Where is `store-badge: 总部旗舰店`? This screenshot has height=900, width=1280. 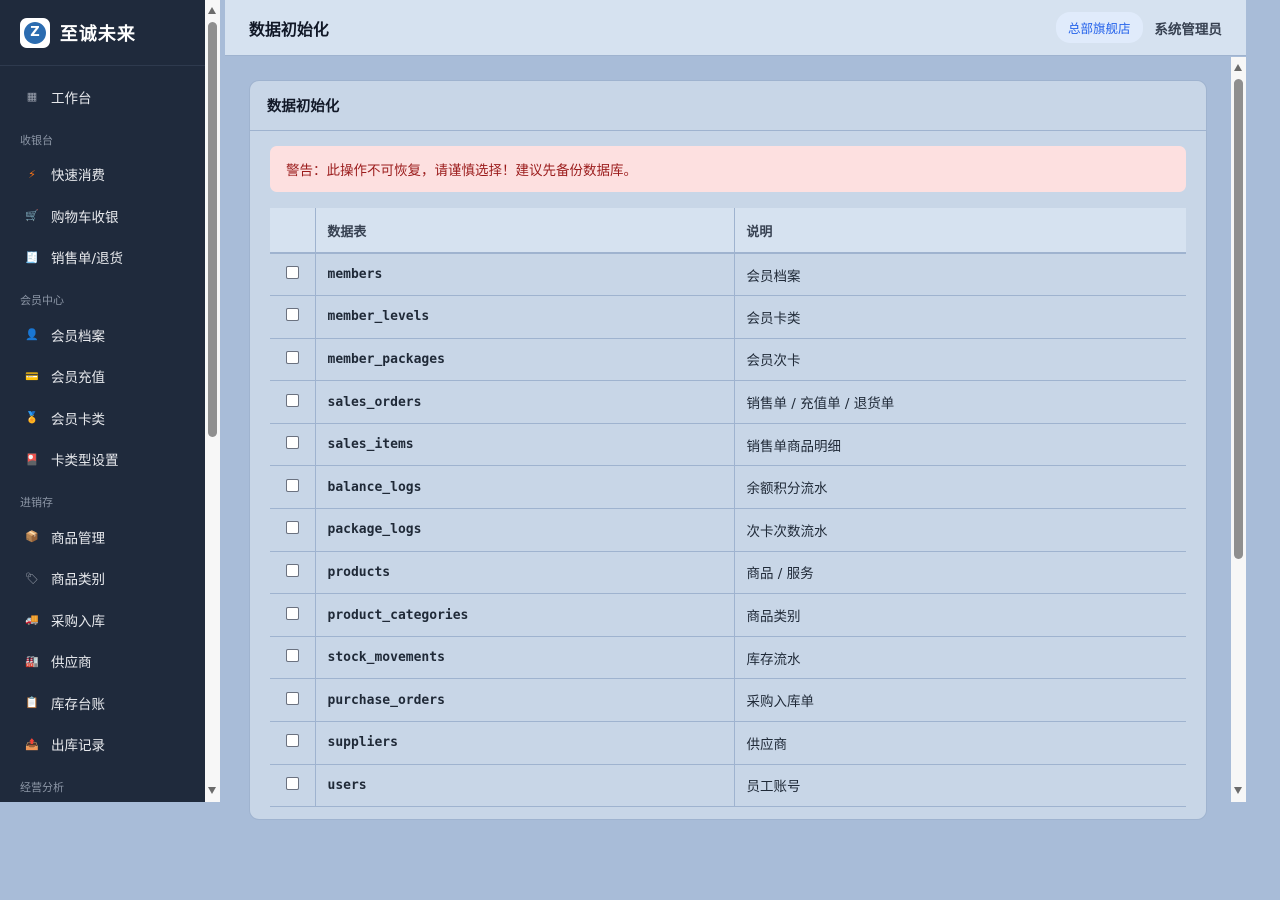
store-badge: 总部旗舰店 is located at coordinates (1099, 27).